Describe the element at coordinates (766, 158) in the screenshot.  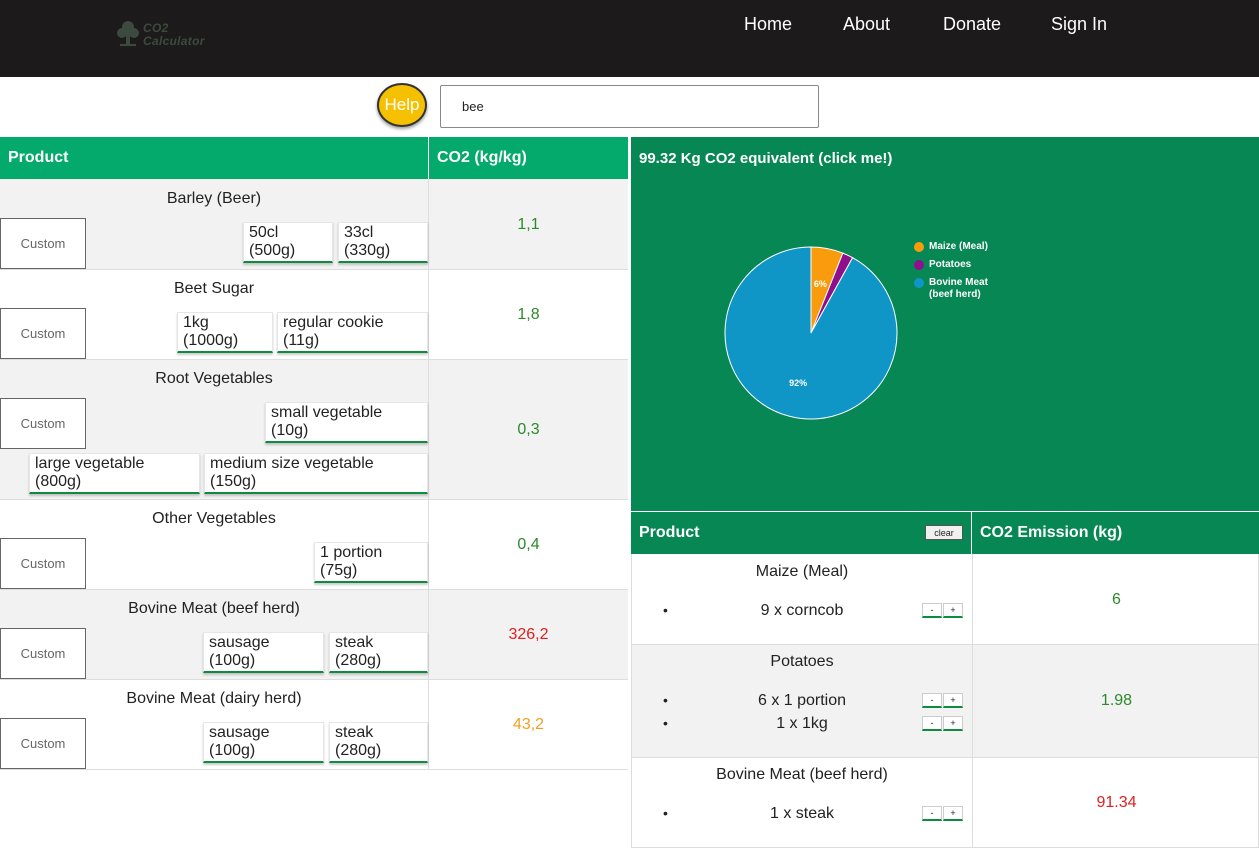
I see `chart-title: 99.32 Kg CO2 equivalent (click me!)` at that location.